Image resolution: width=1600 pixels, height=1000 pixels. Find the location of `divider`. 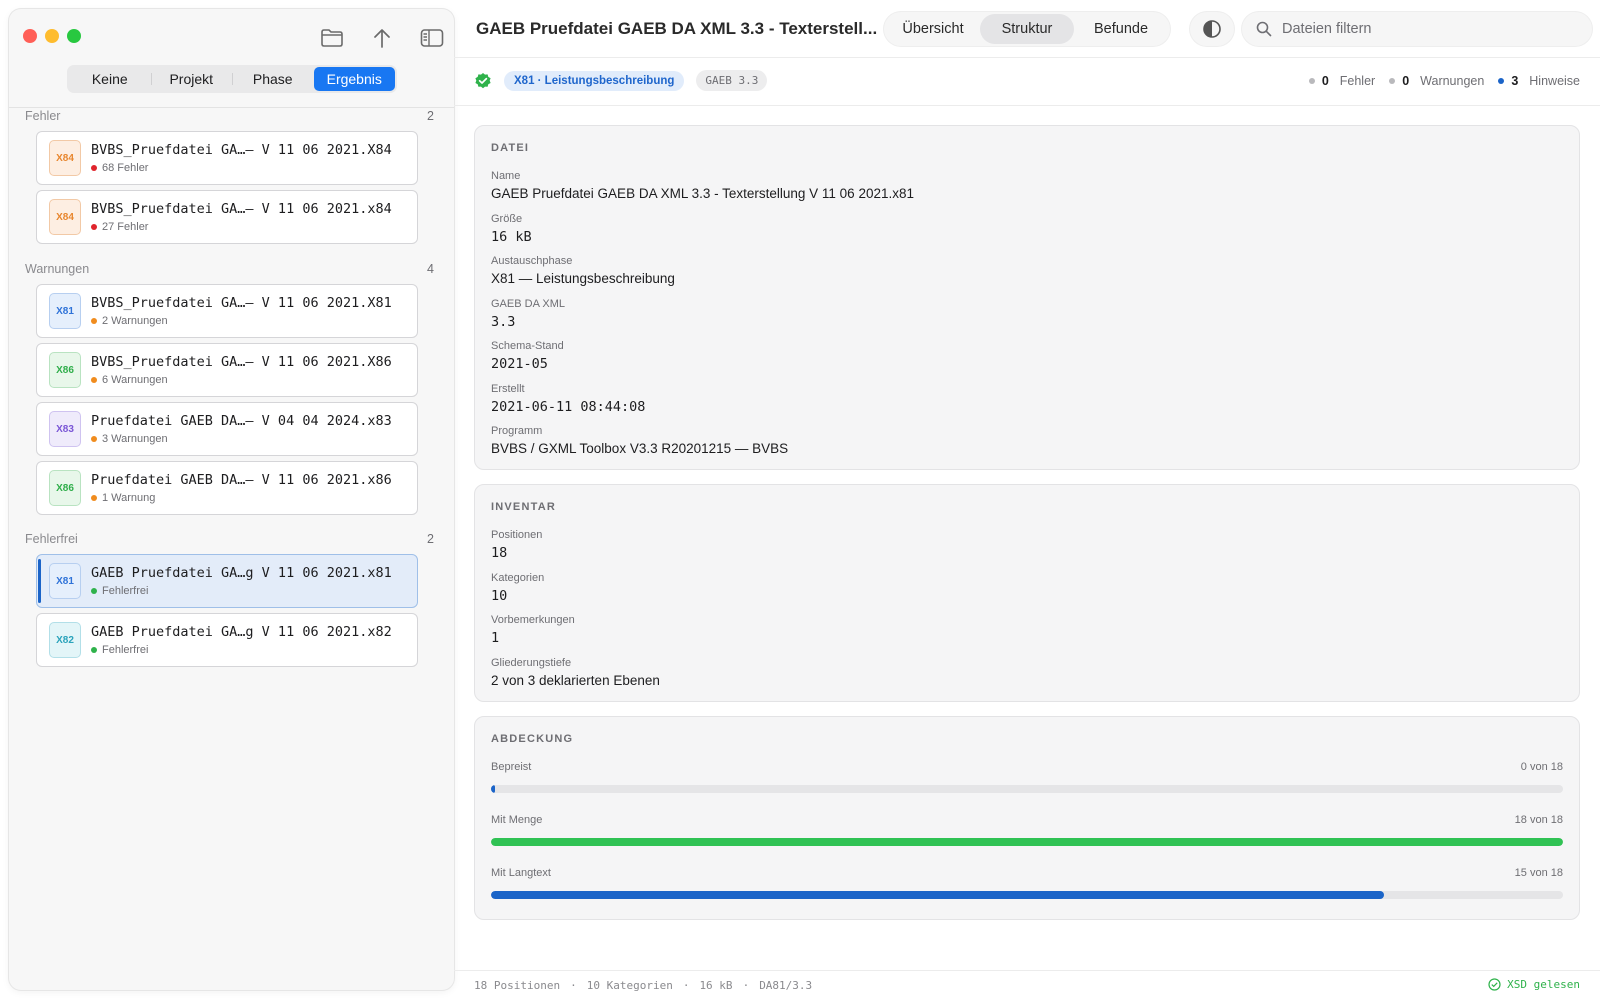

divider is located at coordinates (1027, 57).